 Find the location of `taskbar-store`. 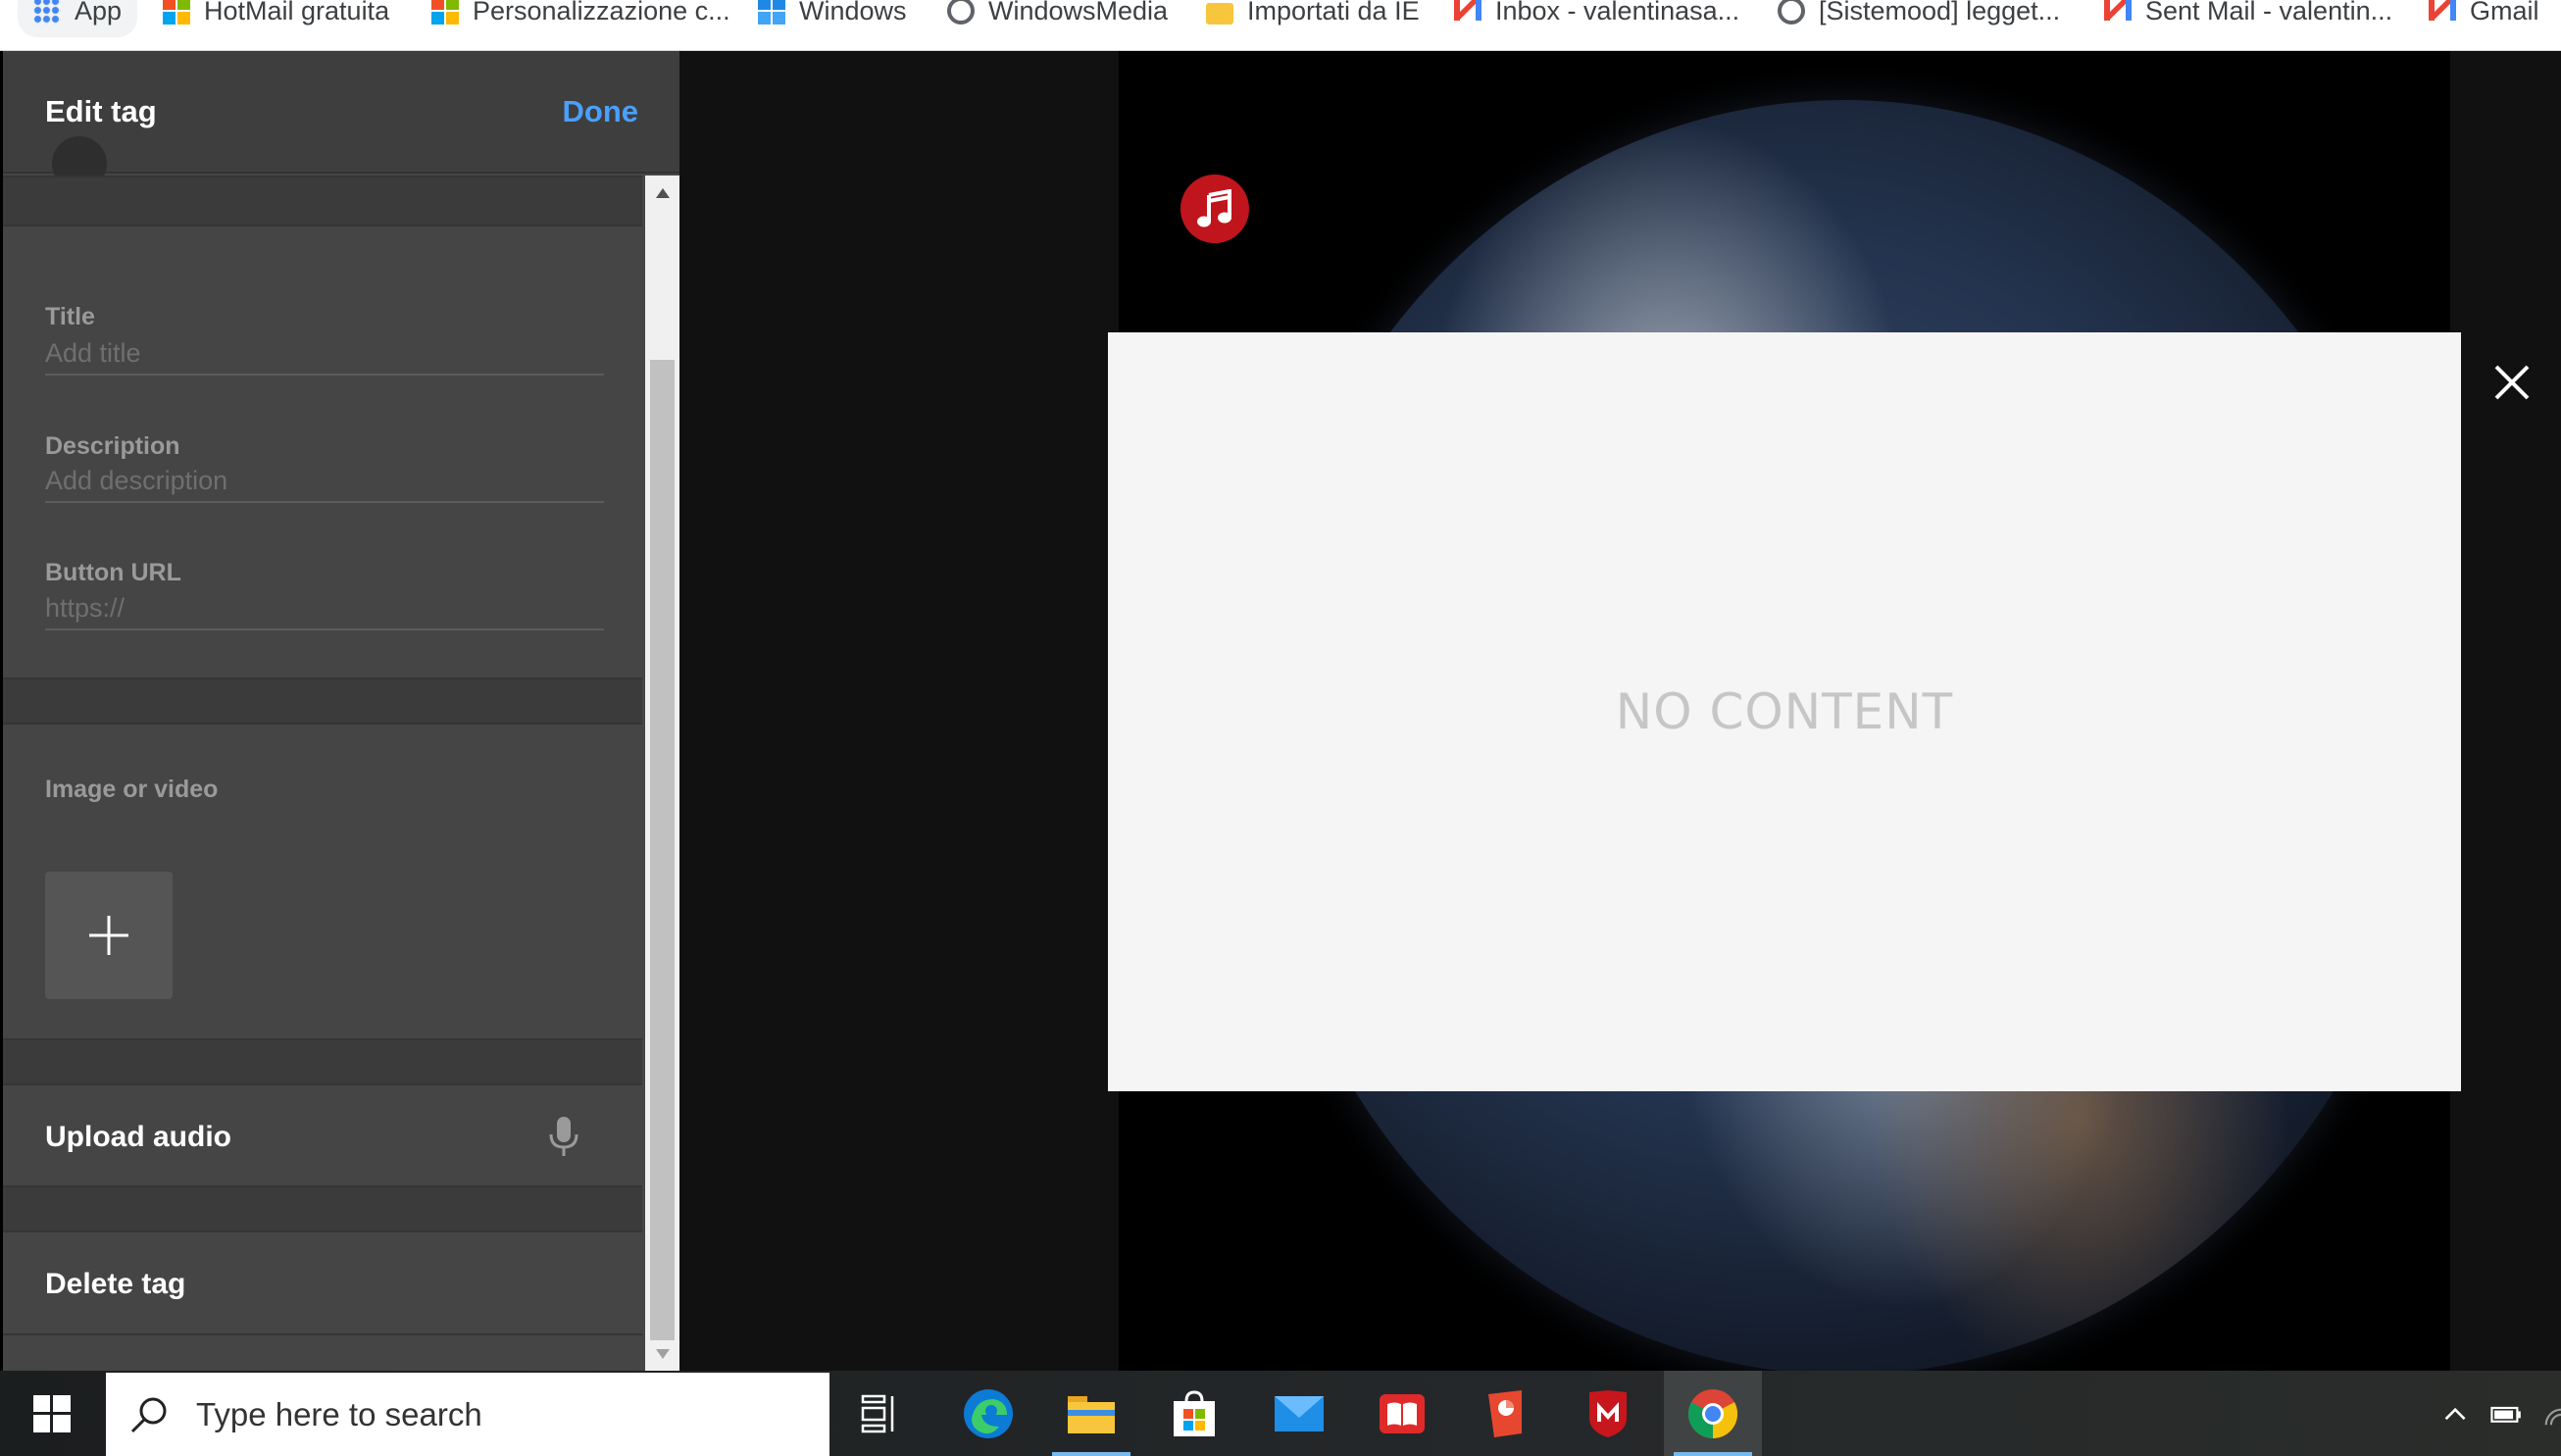

taskbar-store is located at coordinates (1194, 1413).